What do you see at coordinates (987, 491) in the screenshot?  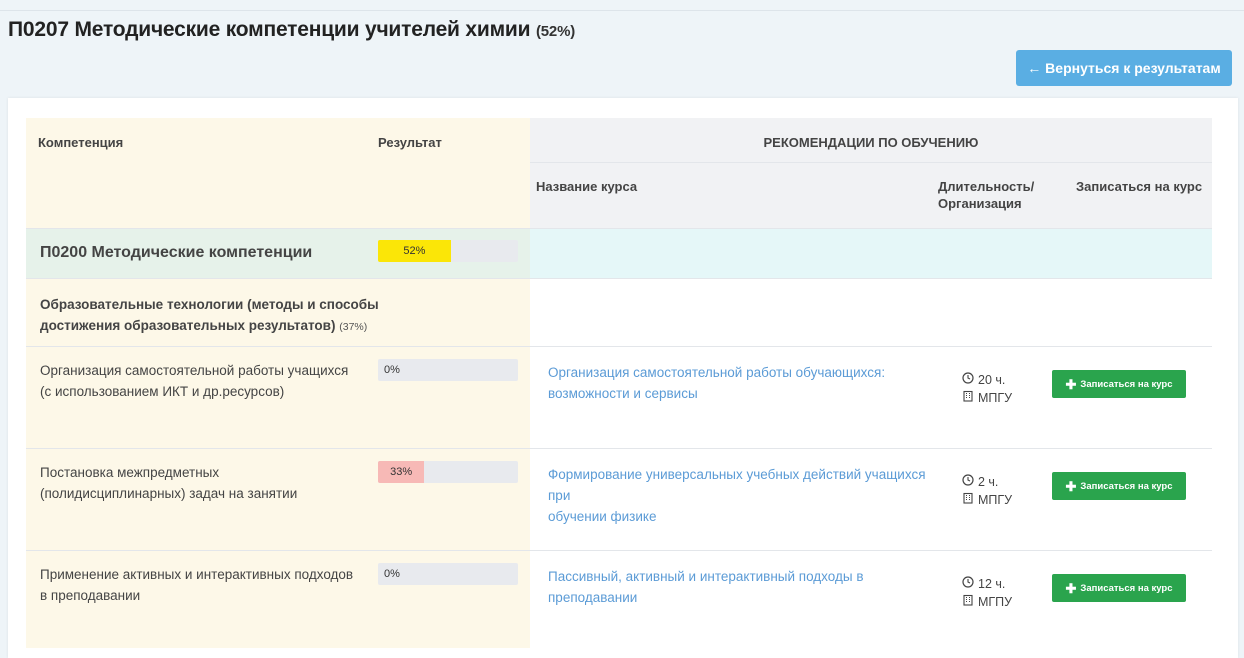 I see `course-meta: 2 ч. МПГУ` at bounding box center [987, 491].